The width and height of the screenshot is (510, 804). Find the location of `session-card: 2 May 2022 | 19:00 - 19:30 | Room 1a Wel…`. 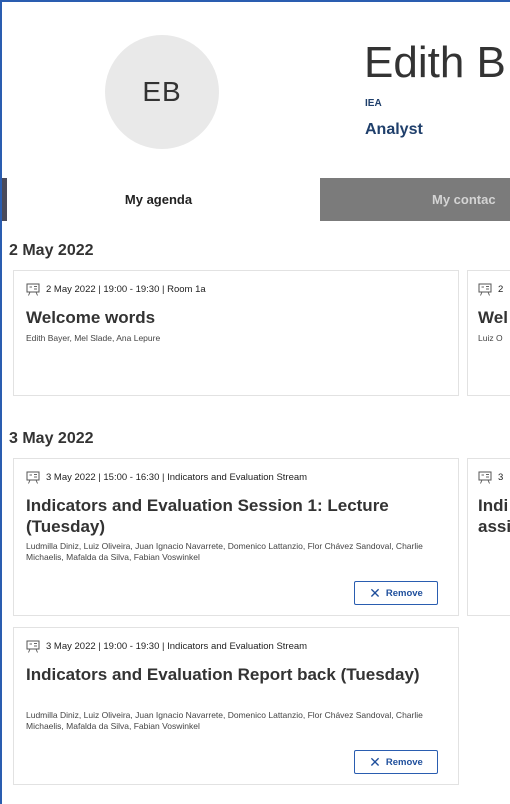

session-card: 2 May 2022 | 19:00 - 19:30 | Room 1a Wel… is located at coordinates (236, 333).